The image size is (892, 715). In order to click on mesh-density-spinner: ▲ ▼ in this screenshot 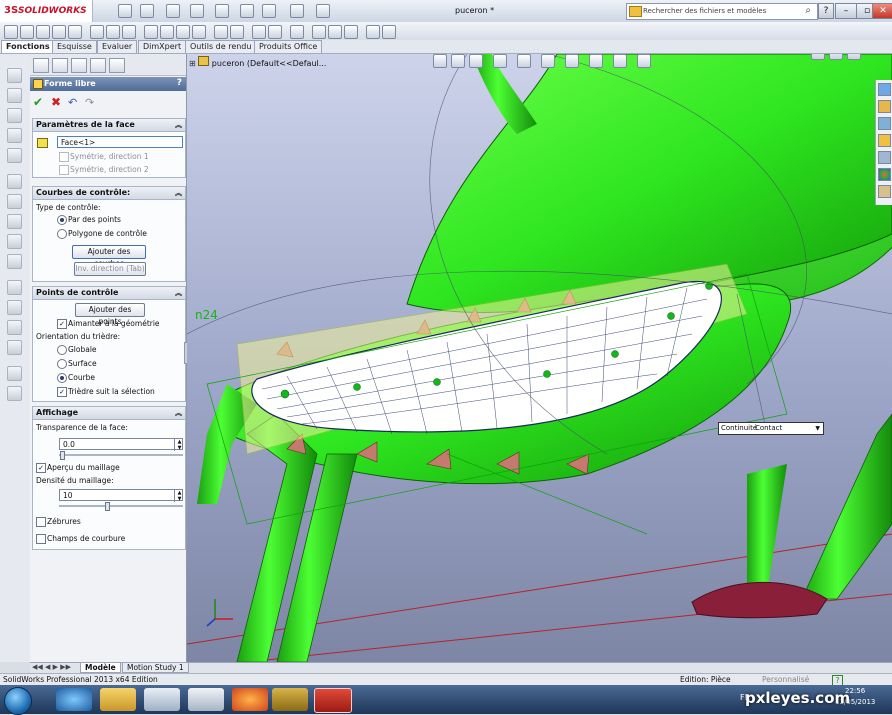, I will do `click(179, 496)`.